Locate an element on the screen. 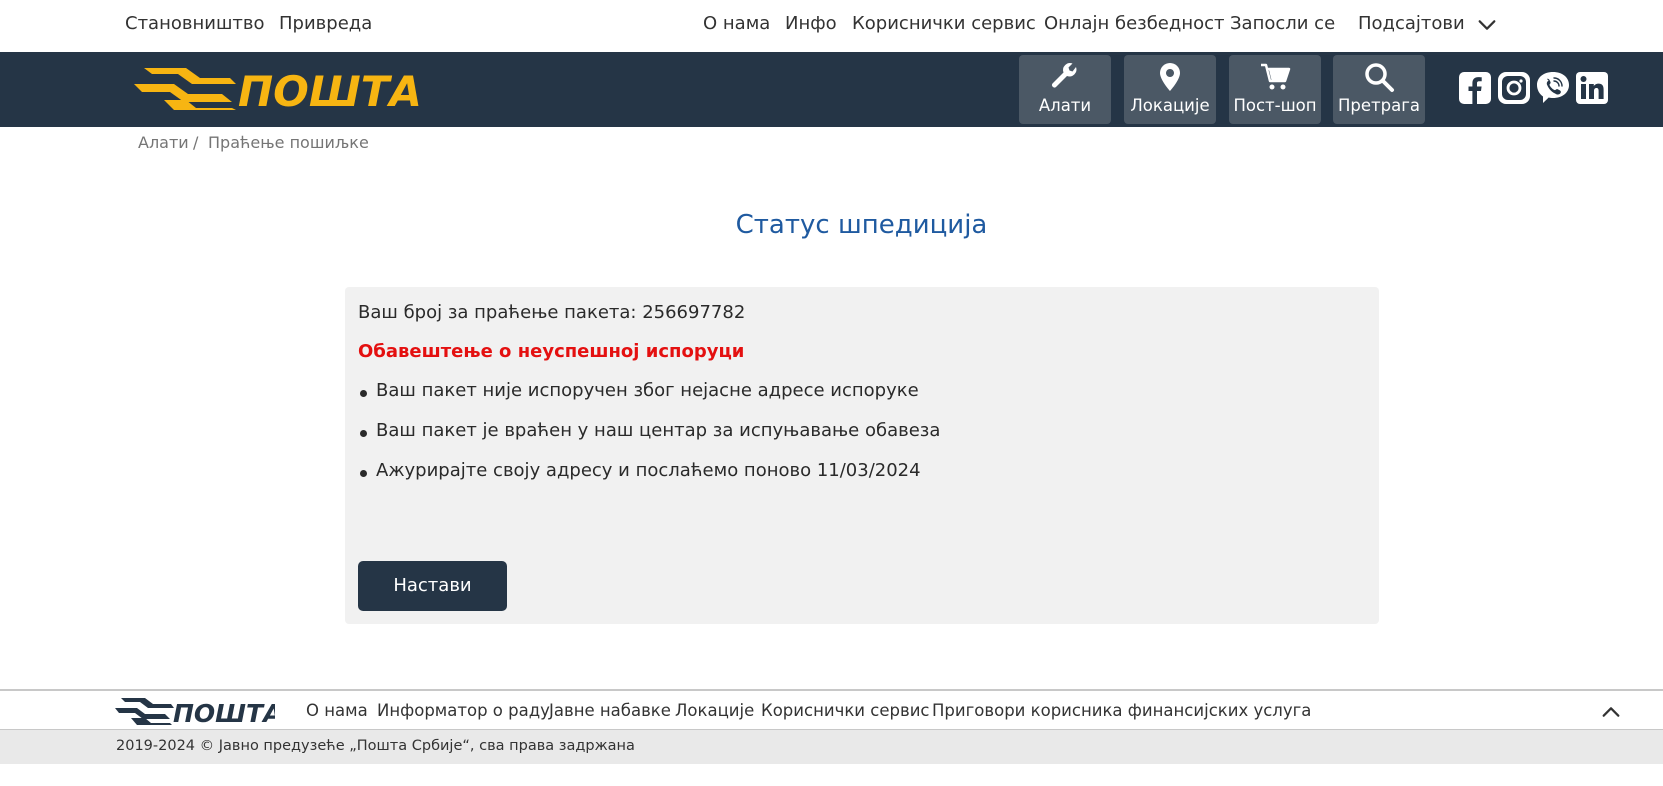 The width and height of the screenshot is (1663, 786). footer-link-customer-service: Кориснички сервис is located at coordinates (845, 710).